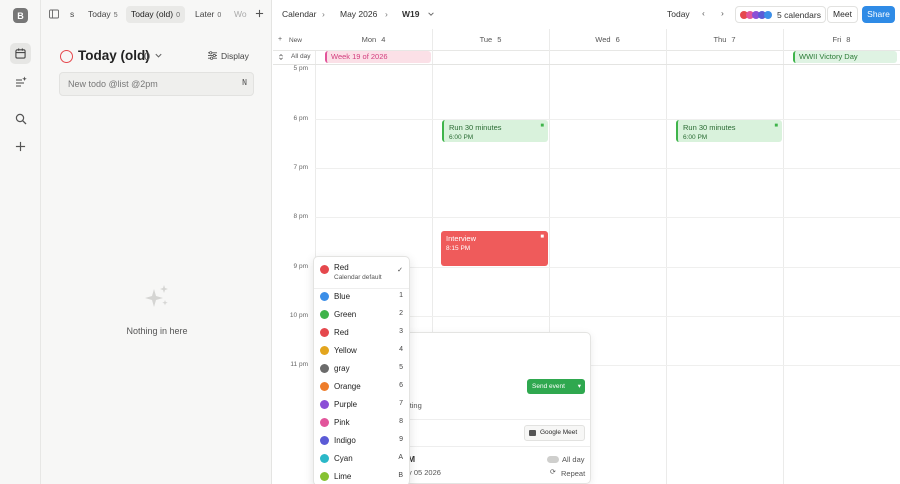 This screenshot has height=484, width=900. Describe the element at coordinates (548, 386) in the screenshot. I see `send-event-label: Send event` at that location.